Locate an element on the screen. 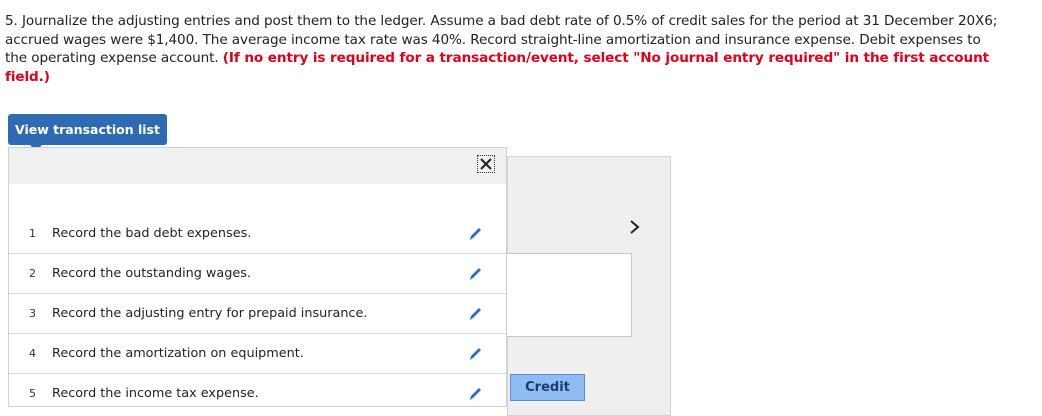  close-icon is located at coordinates (486, 164).